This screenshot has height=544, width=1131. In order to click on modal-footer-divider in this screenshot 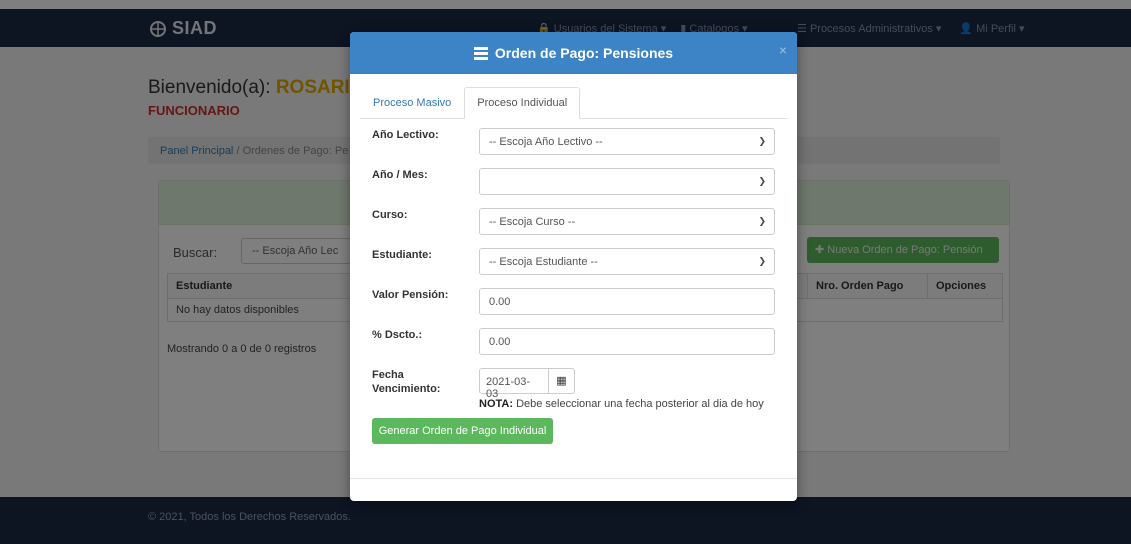, I will do `click(573, 478)`.